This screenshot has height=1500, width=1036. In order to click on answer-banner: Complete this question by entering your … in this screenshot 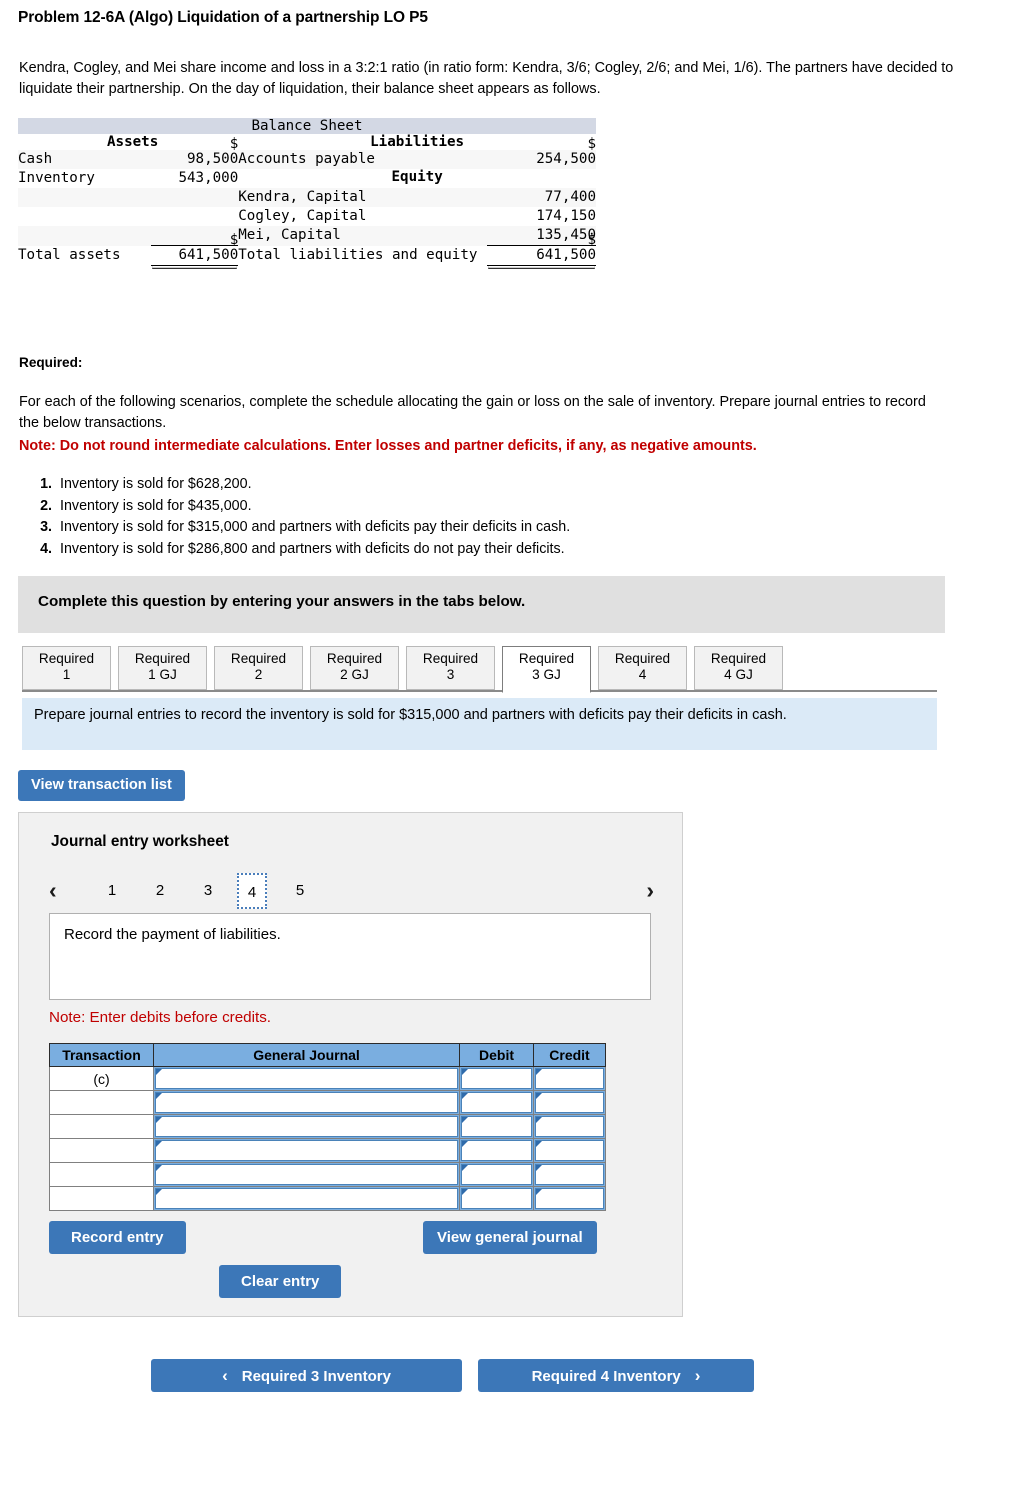, I will do `click(481, 604)`.